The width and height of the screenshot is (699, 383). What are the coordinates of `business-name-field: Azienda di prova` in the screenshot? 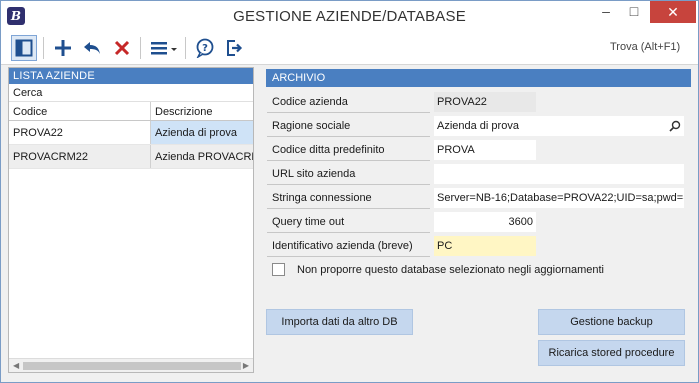 It's located at (550, 126).